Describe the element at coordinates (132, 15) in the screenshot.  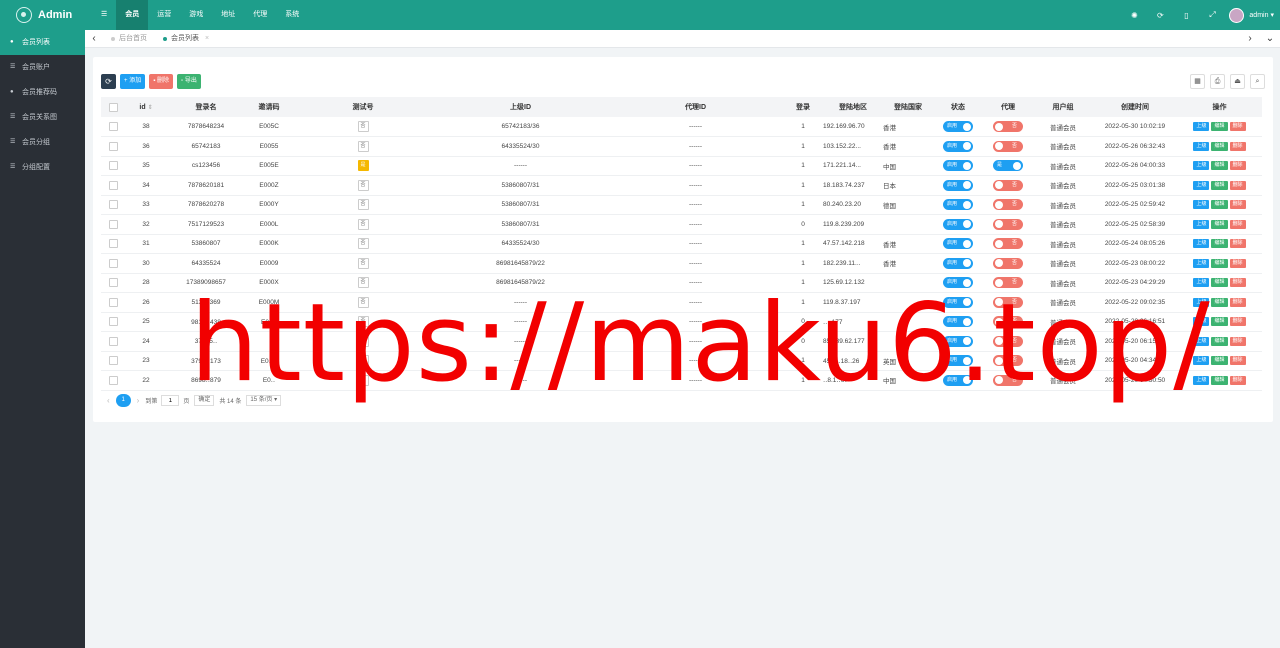
I see `nav-item-member: 会员` at that location.